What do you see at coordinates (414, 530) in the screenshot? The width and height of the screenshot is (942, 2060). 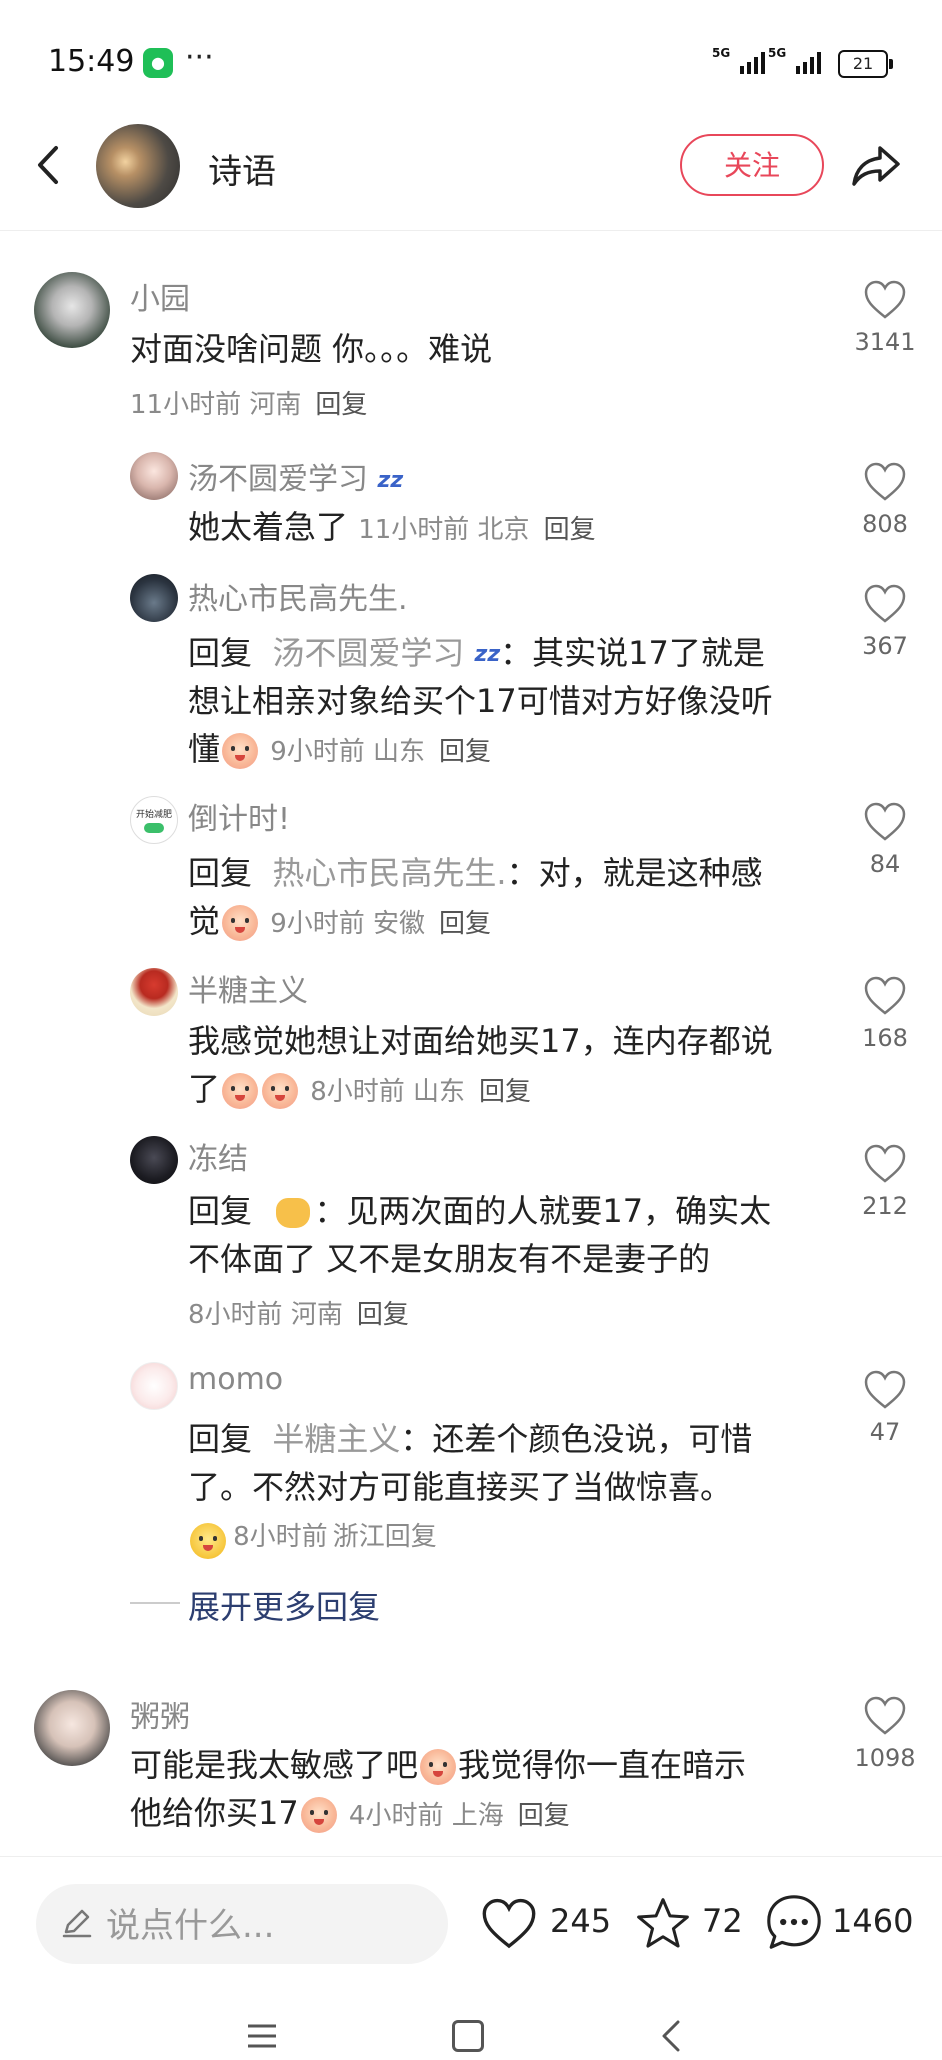 I see `comment-time: 11小时前` at bounding box center [414, 530].